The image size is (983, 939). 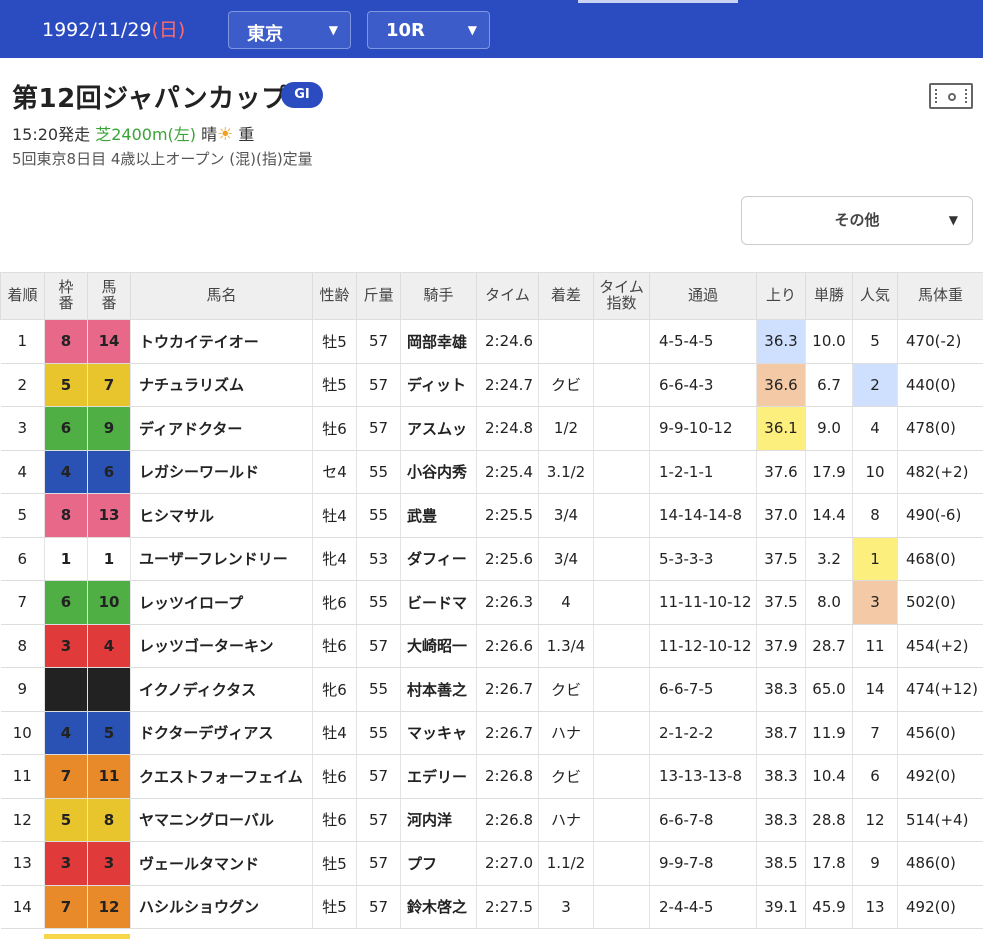 I want to click on last-3f: 37.0, so click(x=781, y=515).